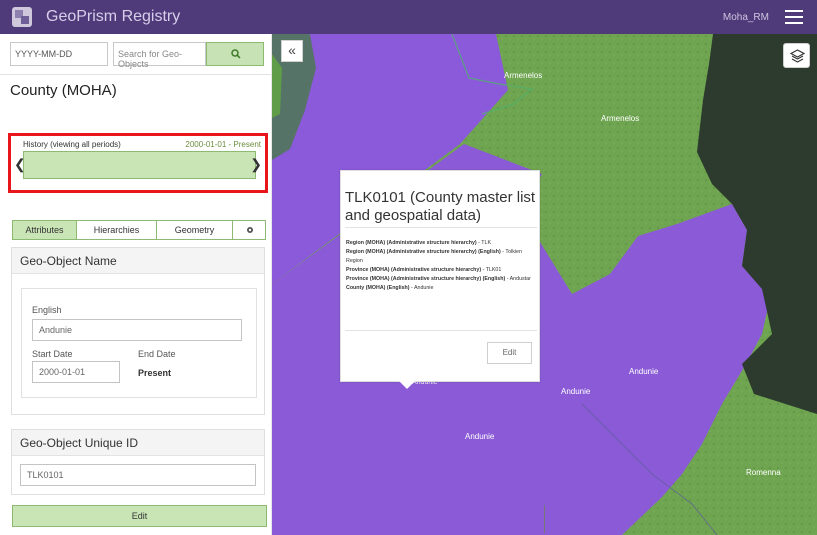 Image resolution: width=817 pixels, height=535 pixels. Describe the element at coordinates (113, 16) in the screenshot. I see `app-title: GeoPrism Registry` at that location.